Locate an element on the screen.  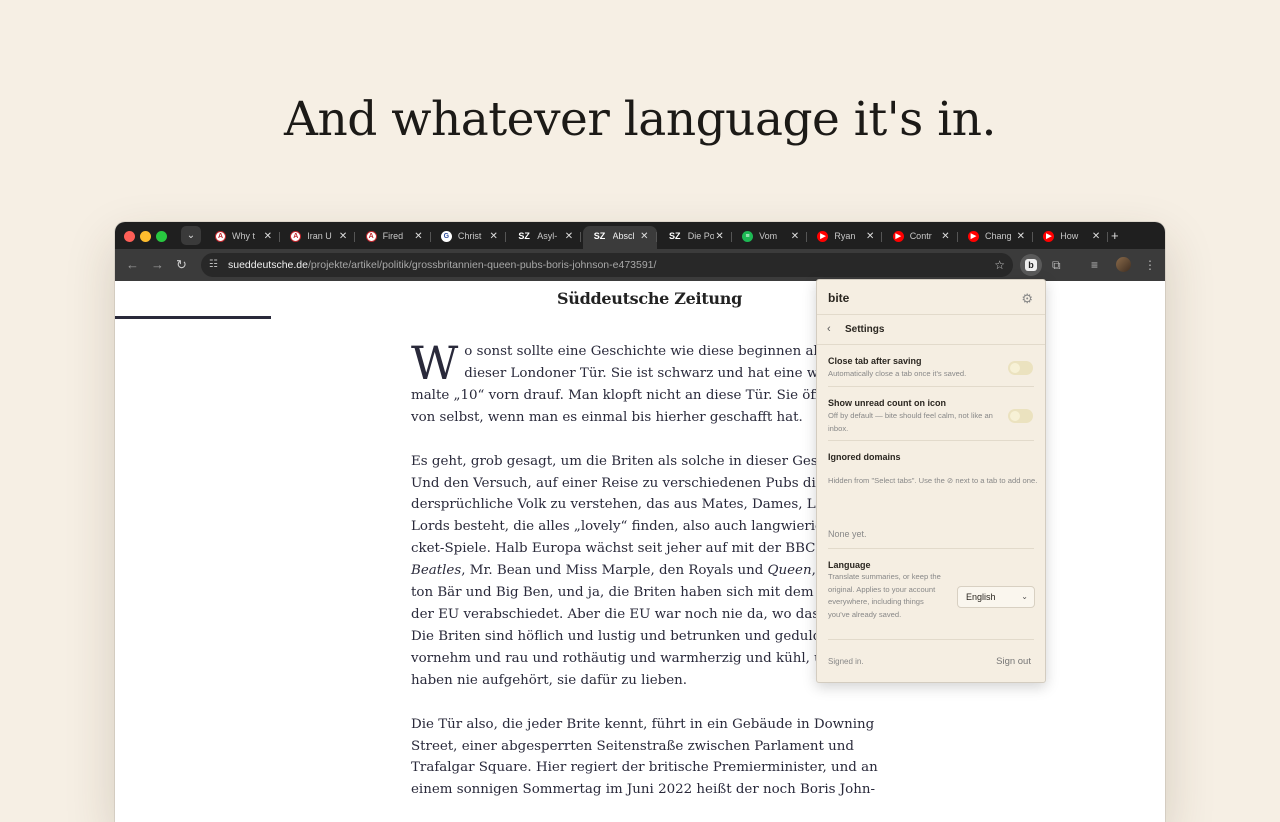
close-window-button is located at coordinates (129, 236).